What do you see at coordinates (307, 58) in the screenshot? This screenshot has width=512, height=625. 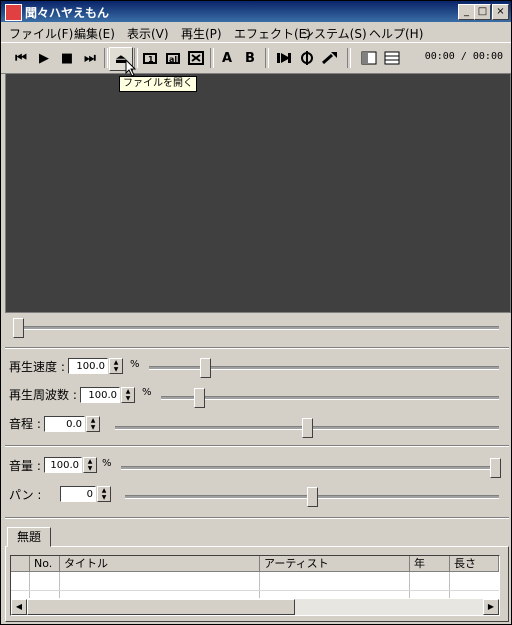 I see `marker-set-icon` at bounding box center [307, 58].